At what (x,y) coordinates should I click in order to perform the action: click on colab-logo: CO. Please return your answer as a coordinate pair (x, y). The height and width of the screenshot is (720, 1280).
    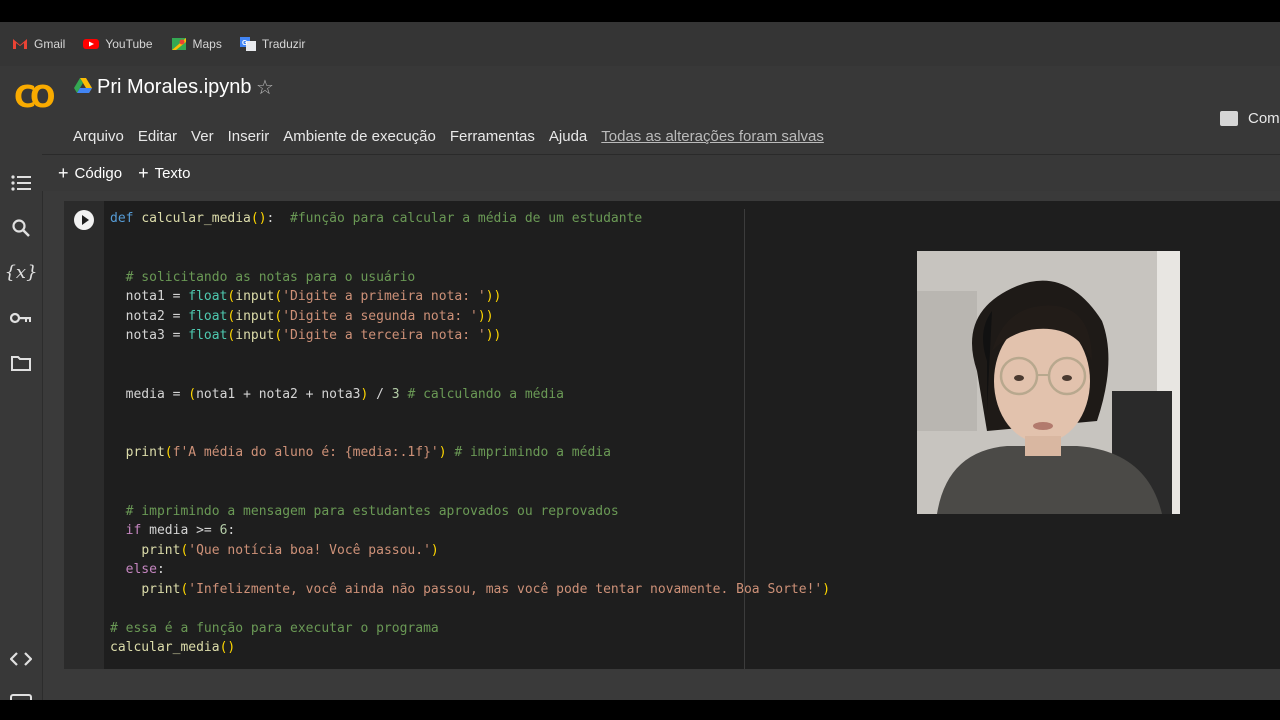
    Looking at the image, I should click on (37, 97).